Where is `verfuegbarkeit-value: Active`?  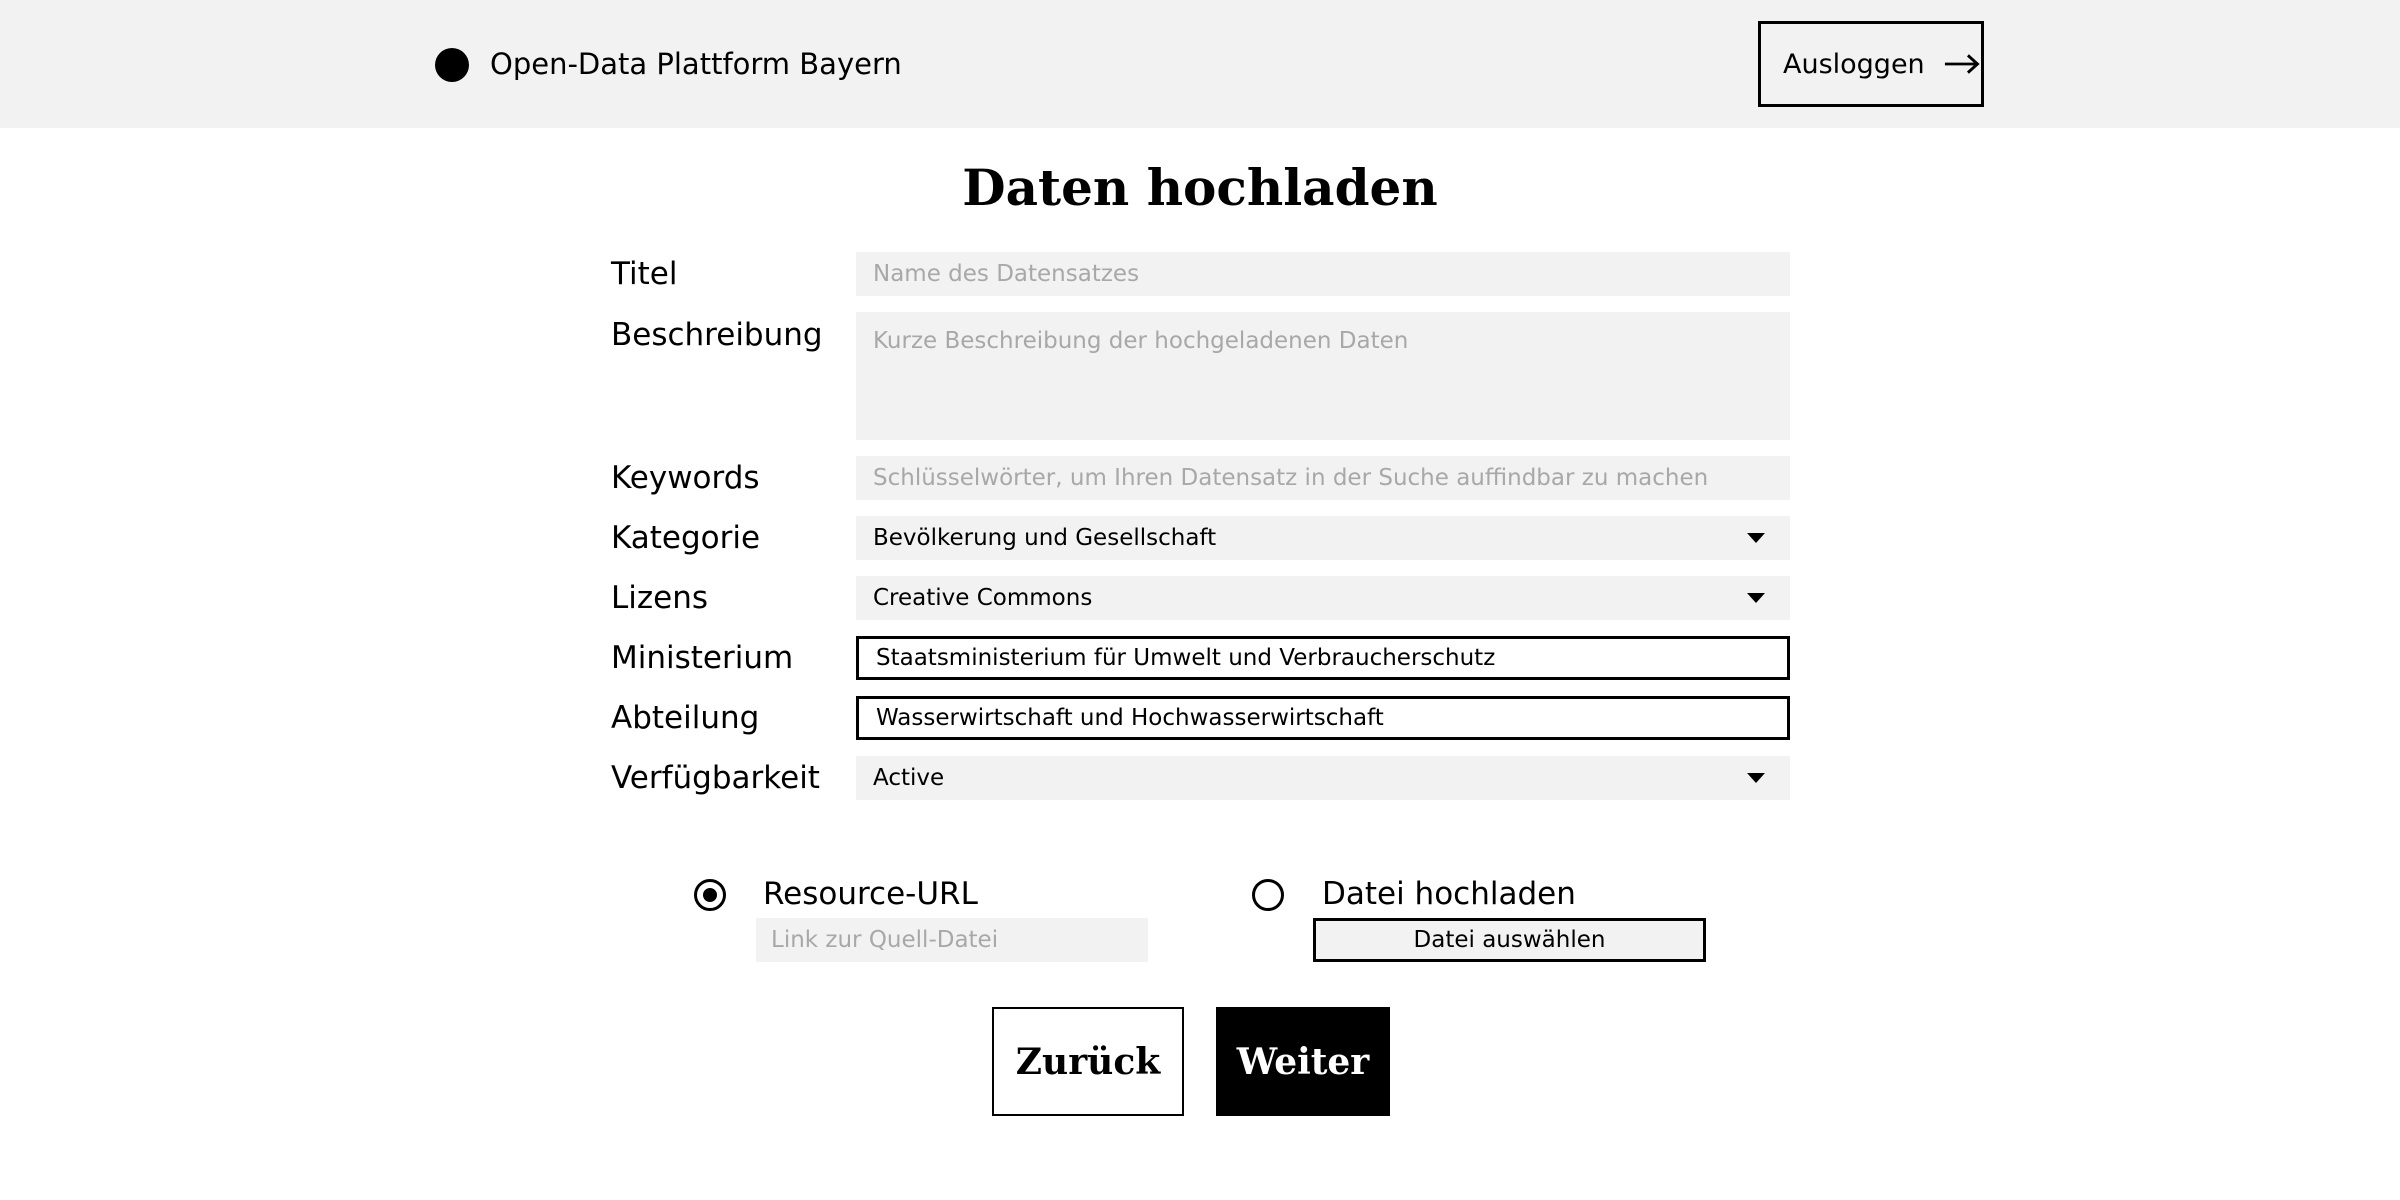
verfuegbarkeit-value: Active is located at coordinates (909, 778).